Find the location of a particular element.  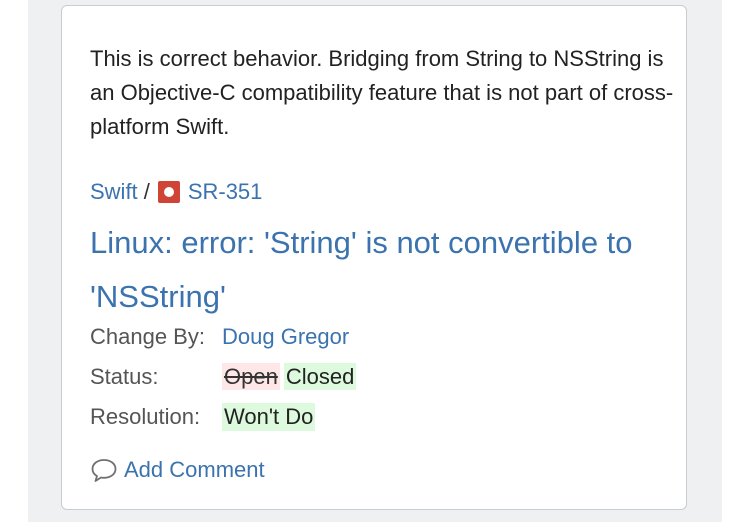

bug-icon is located at coordinates (168, 192).